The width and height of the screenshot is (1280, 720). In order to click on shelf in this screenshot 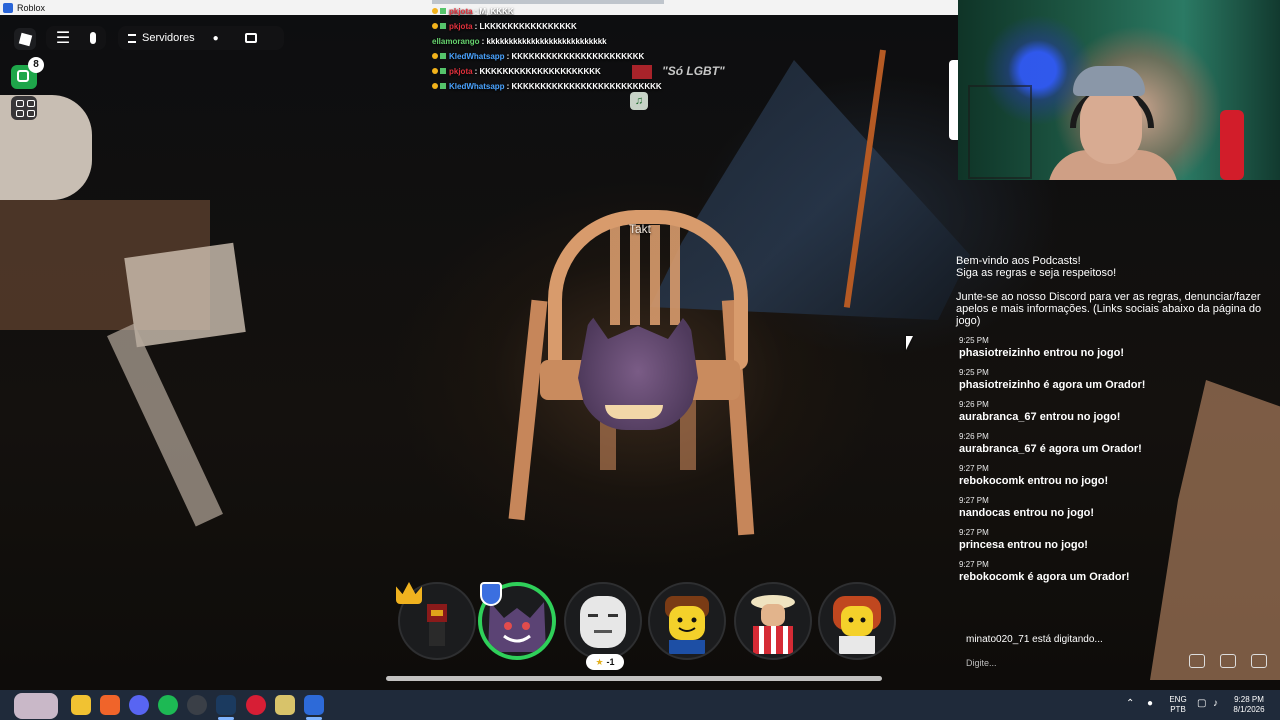, I will do `click(1000, 132)`.